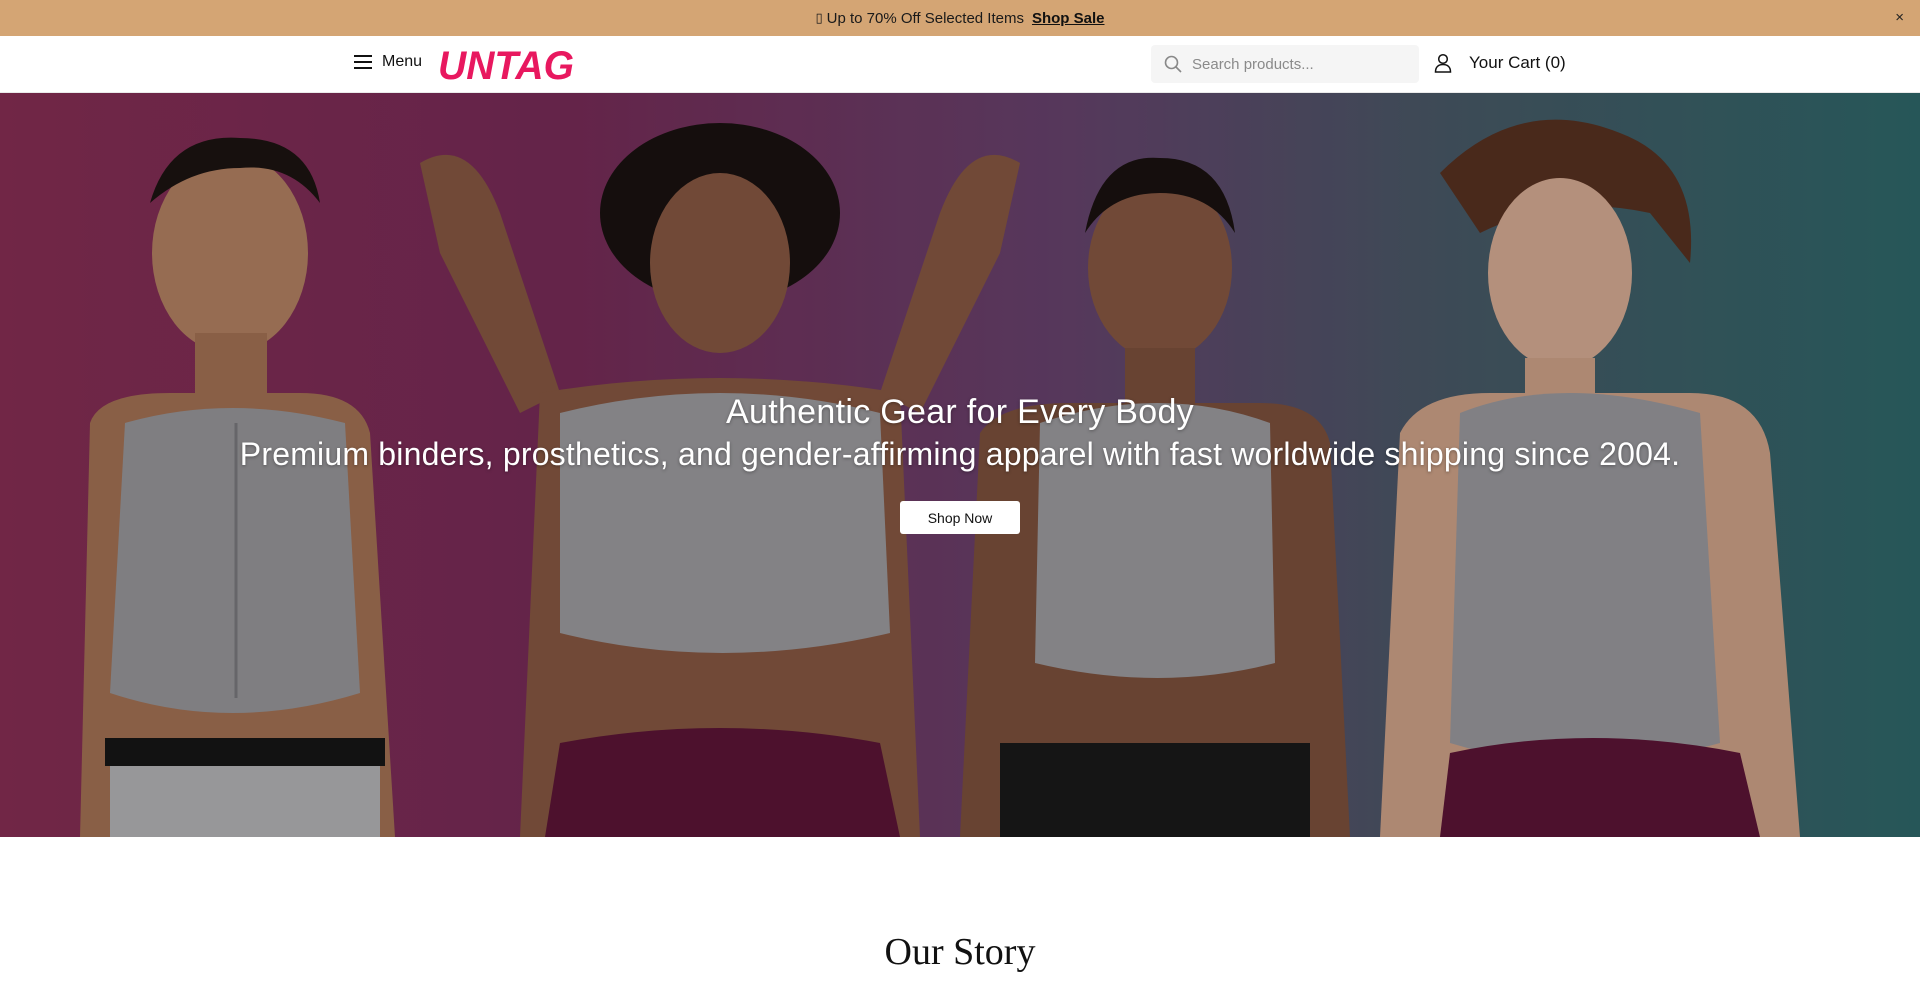 This screenshot has height=993, width=1920. Describe the element at coordinates (402, 61) in the screenshot. I see `menu-label: Menu` at that location.